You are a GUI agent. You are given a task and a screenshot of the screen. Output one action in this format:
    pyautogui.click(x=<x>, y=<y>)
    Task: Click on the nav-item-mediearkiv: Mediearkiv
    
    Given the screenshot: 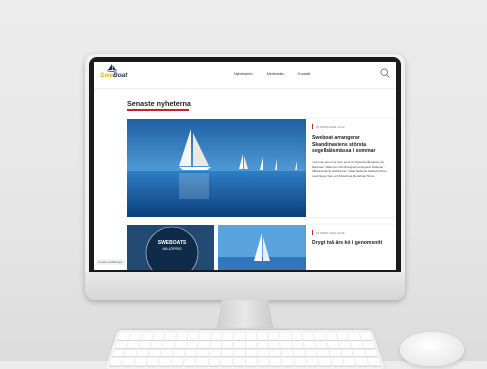 What is the action you would take?
    pyautogui.click(x=275, y=74)
    